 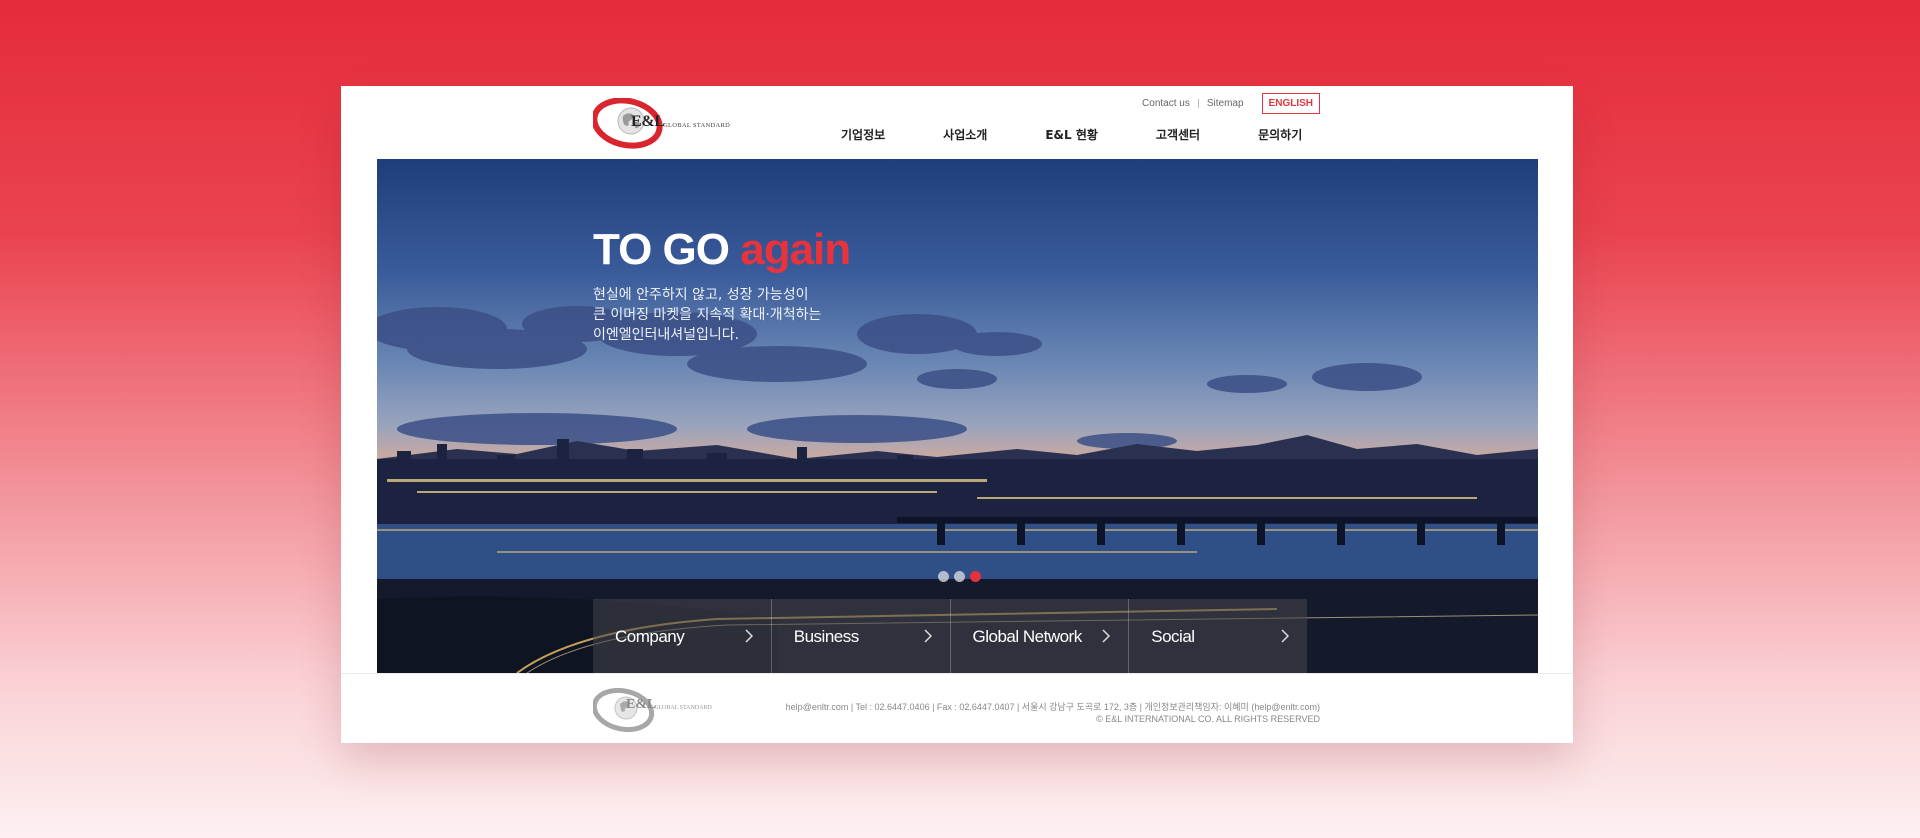 I want to click on hero-description-line: 큰 이머징 마켓을 지속적 확대·개척하는, so click(x=707, y=315).